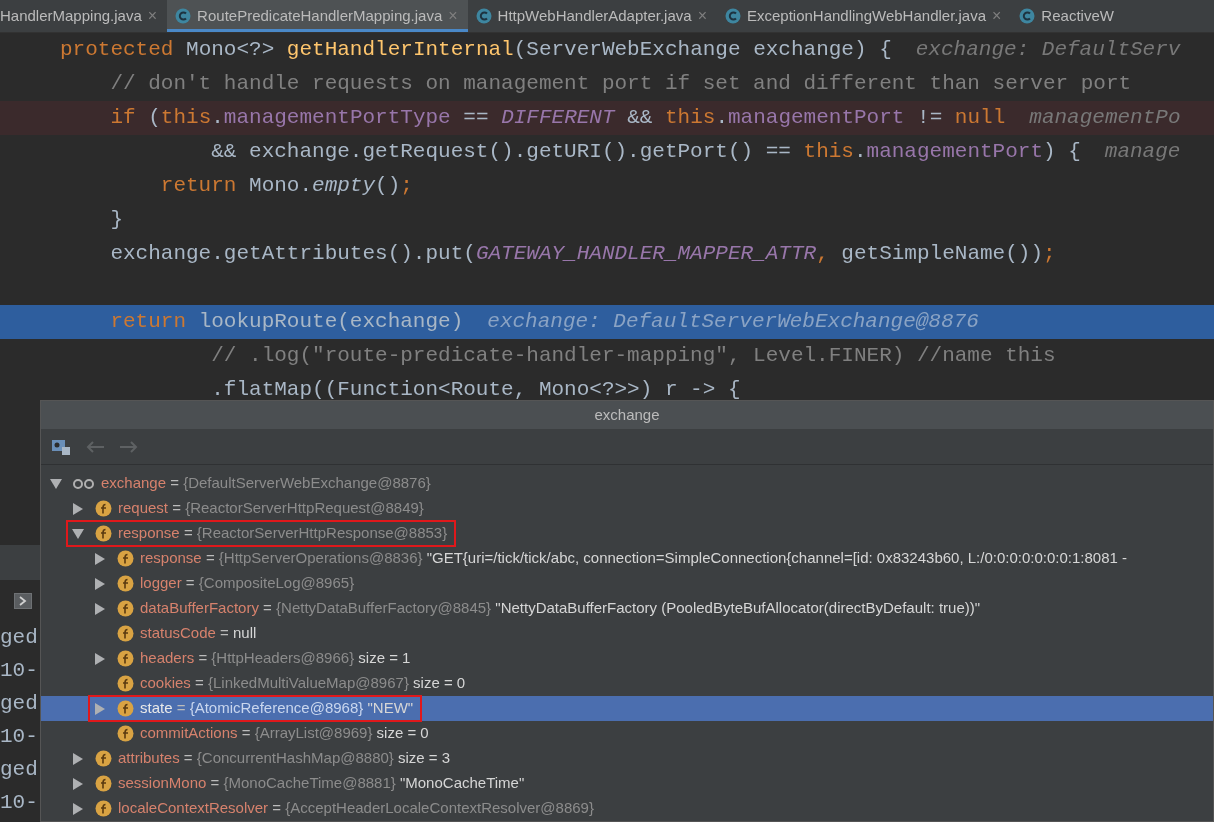  Describe the element at coordinates (592, 16) in the screenshot. I see `file-tab: HttpWebHandlerAdapter.java ×` at that location.